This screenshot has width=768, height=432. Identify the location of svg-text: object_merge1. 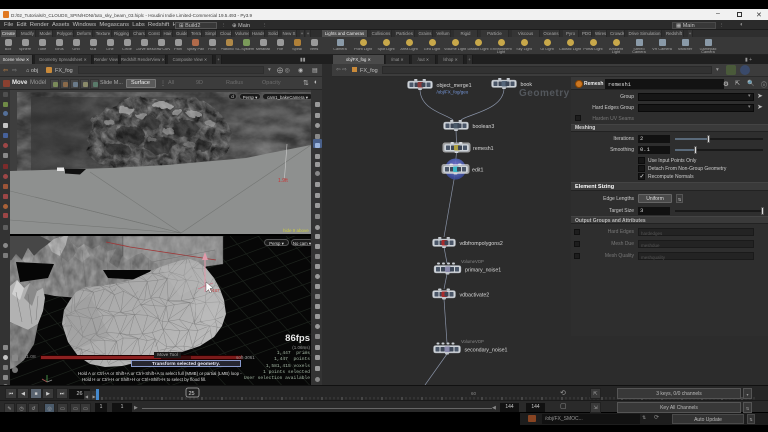
(454, 86).